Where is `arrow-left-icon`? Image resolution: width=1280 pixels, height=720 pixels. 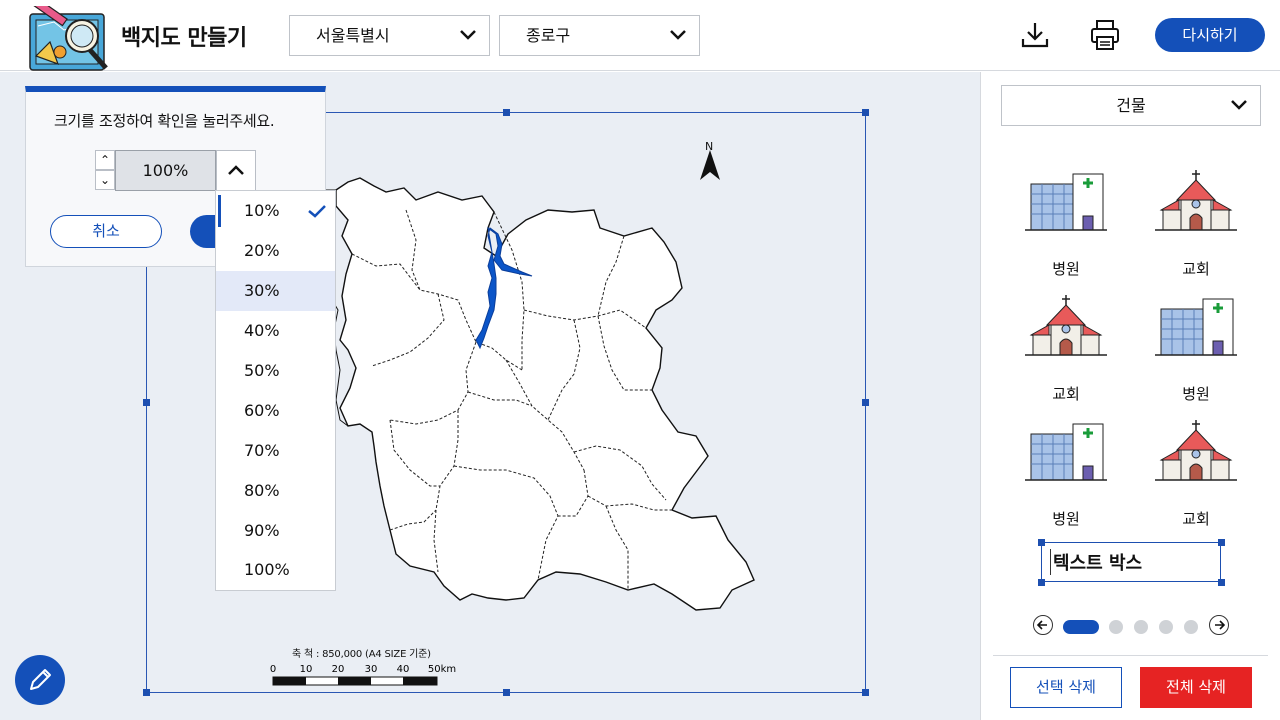 arrow-left-icon is located at coordinates (1041, 625).